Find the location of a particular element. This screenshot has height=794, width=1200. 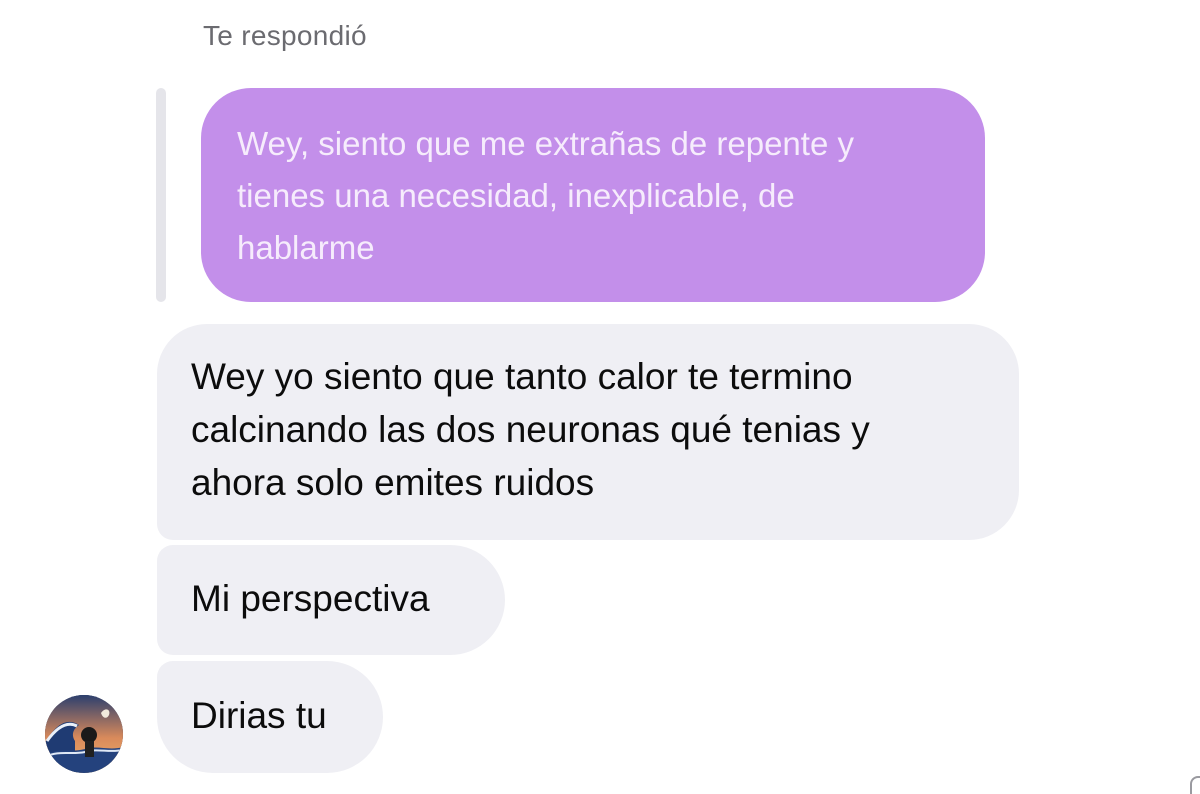

message-bubble: Dirias tu is located at coordinates (270, 717).